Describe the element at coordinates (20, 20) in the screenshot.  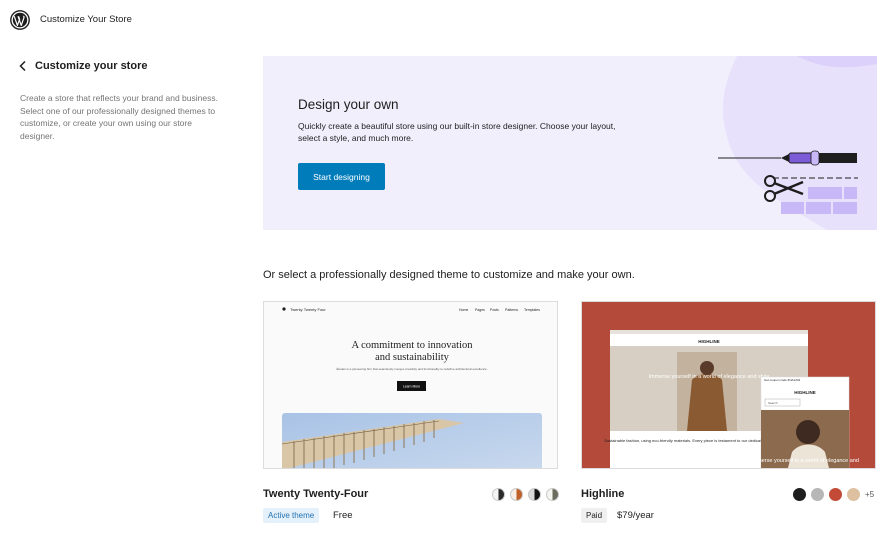
I see `wordpress-logo-icon` at that location.